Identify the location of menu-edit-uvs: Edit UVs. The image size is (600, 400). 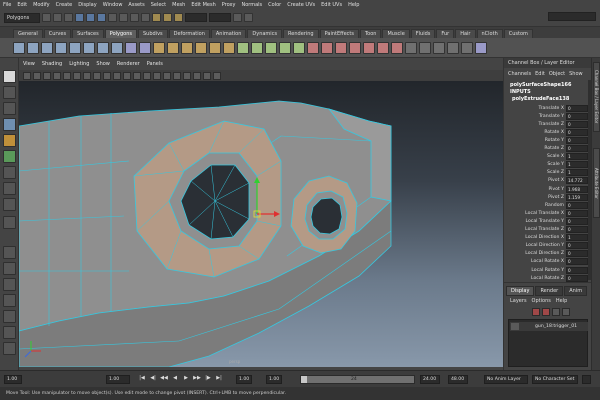
(331, 5).